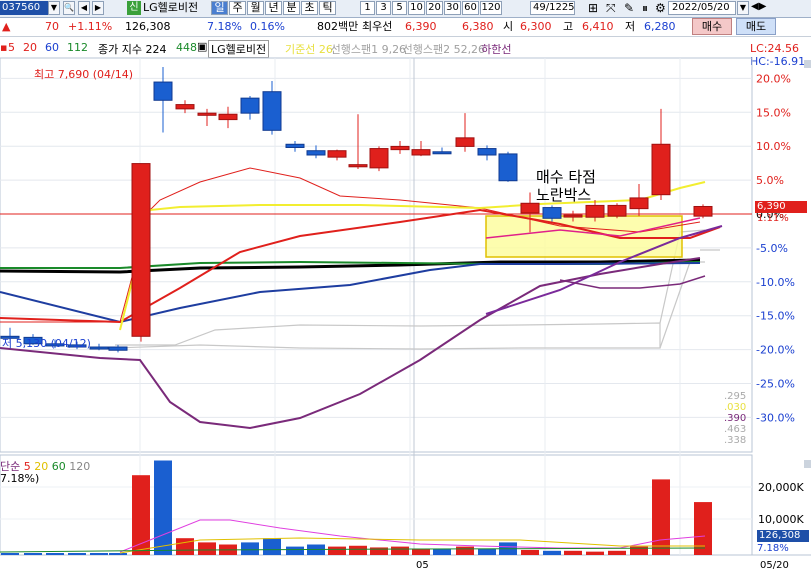 Image resolution: width=811 pixels, height=574 pixels. What do you see at coordinates (783, 536) in the screenshot?
I see `volume-tag: 126,308` at bounding box center [783, 536].